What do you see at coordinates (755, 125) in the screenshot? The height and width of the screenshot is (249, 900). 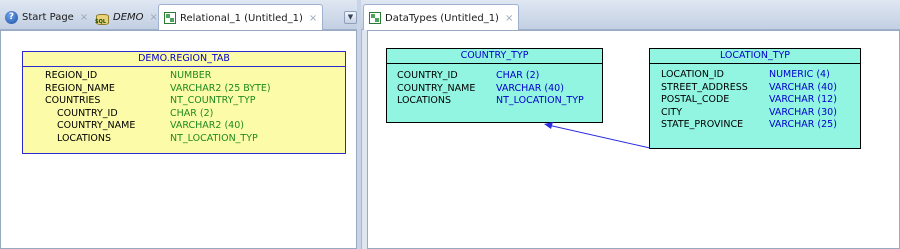 I see `attribute-row: STATE_PROVINCE VARCHAR (25)` at bounding box center [755, 125].